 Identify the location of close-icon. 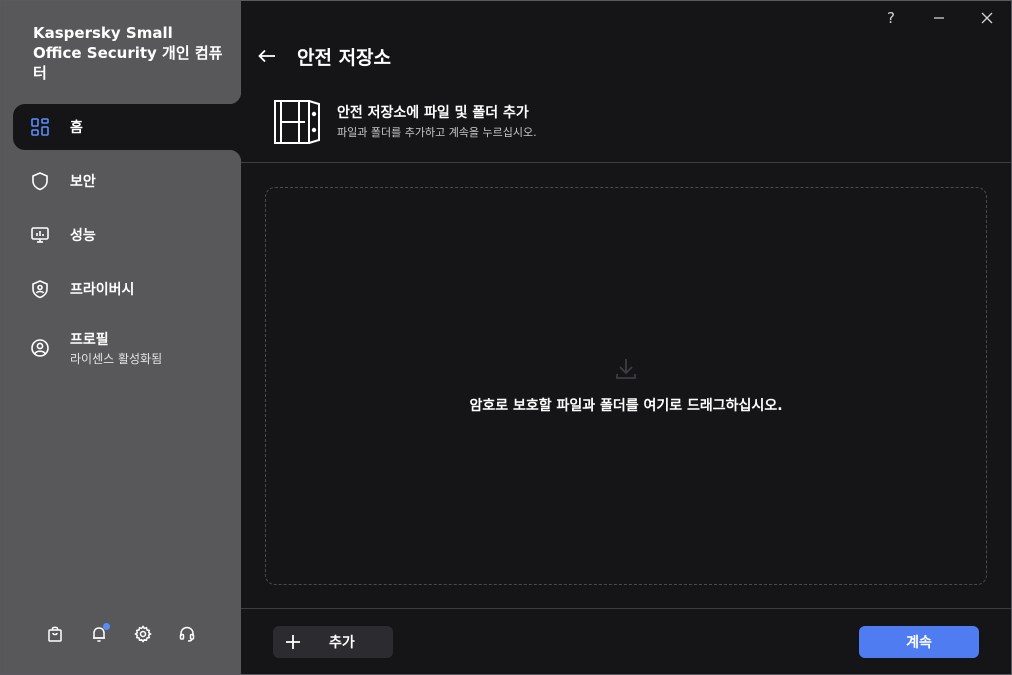
(987, 18).